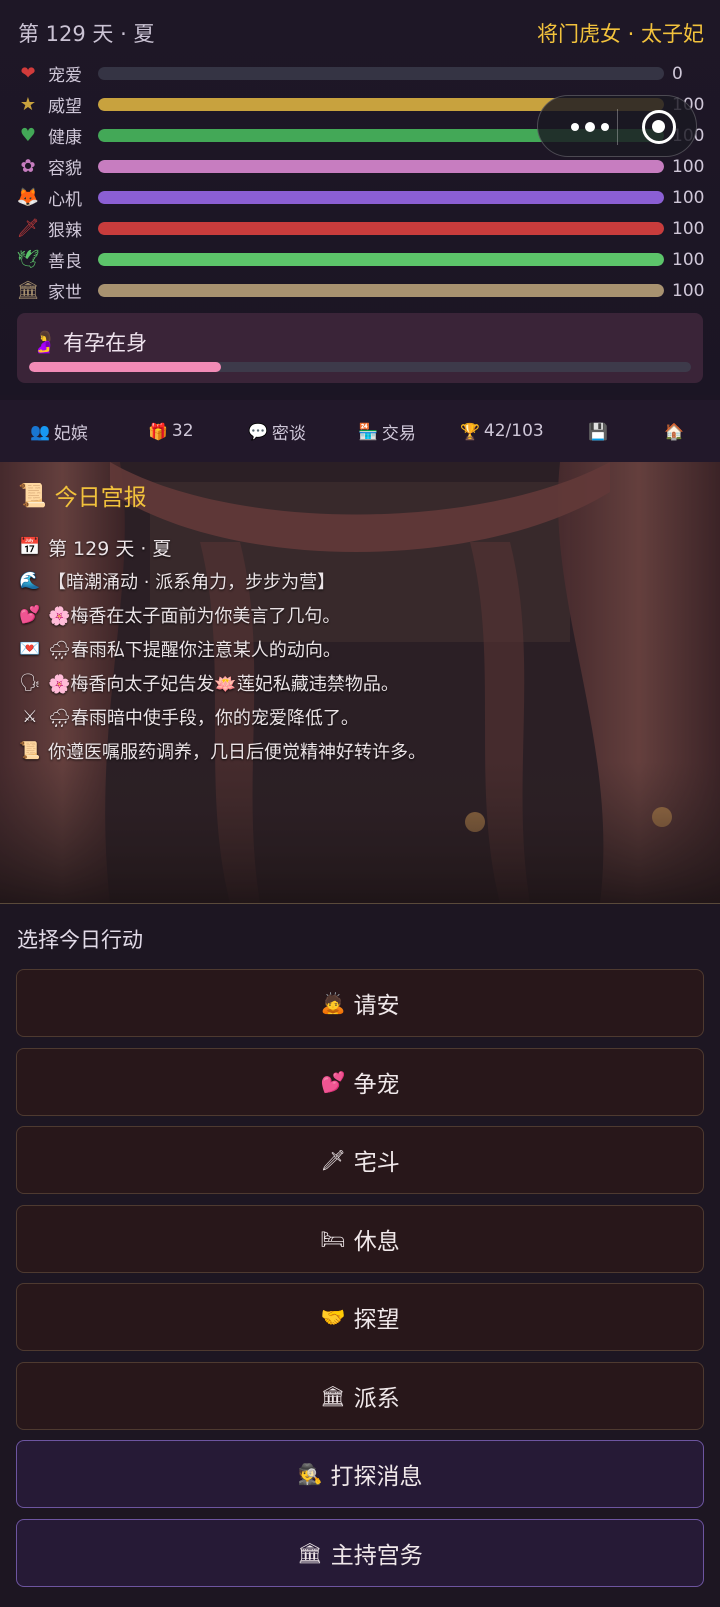 The image size is (720, 1607). What do you see at coordinates (30, 547) in the screenshot?
I see `calendar-icon: 📅` at bounding box center [30, 547].